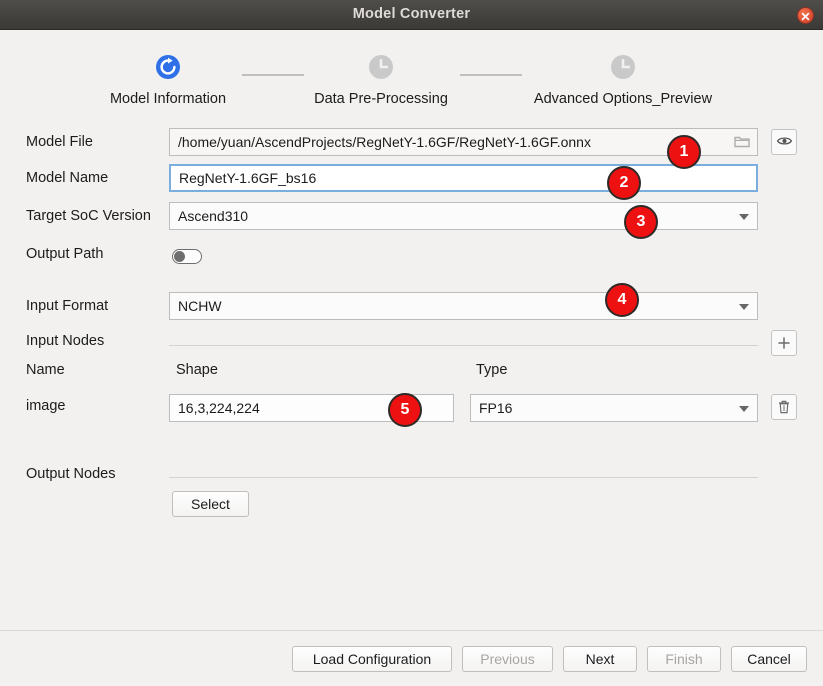 The height and width of the screenshot is (686, 823). What do you see at coordinates (492, 370) in the screenshot?
I see `column-header-type: Type` at bounding box center [492, 370].